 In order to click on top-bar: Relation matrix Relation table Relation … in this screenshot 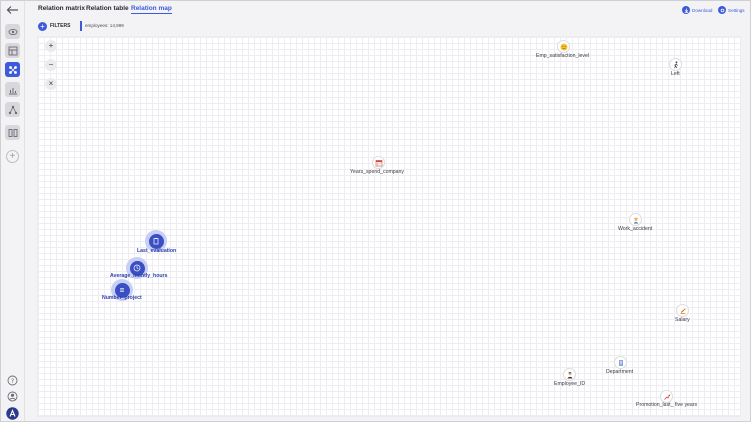, I will do `click(387, 10)`.